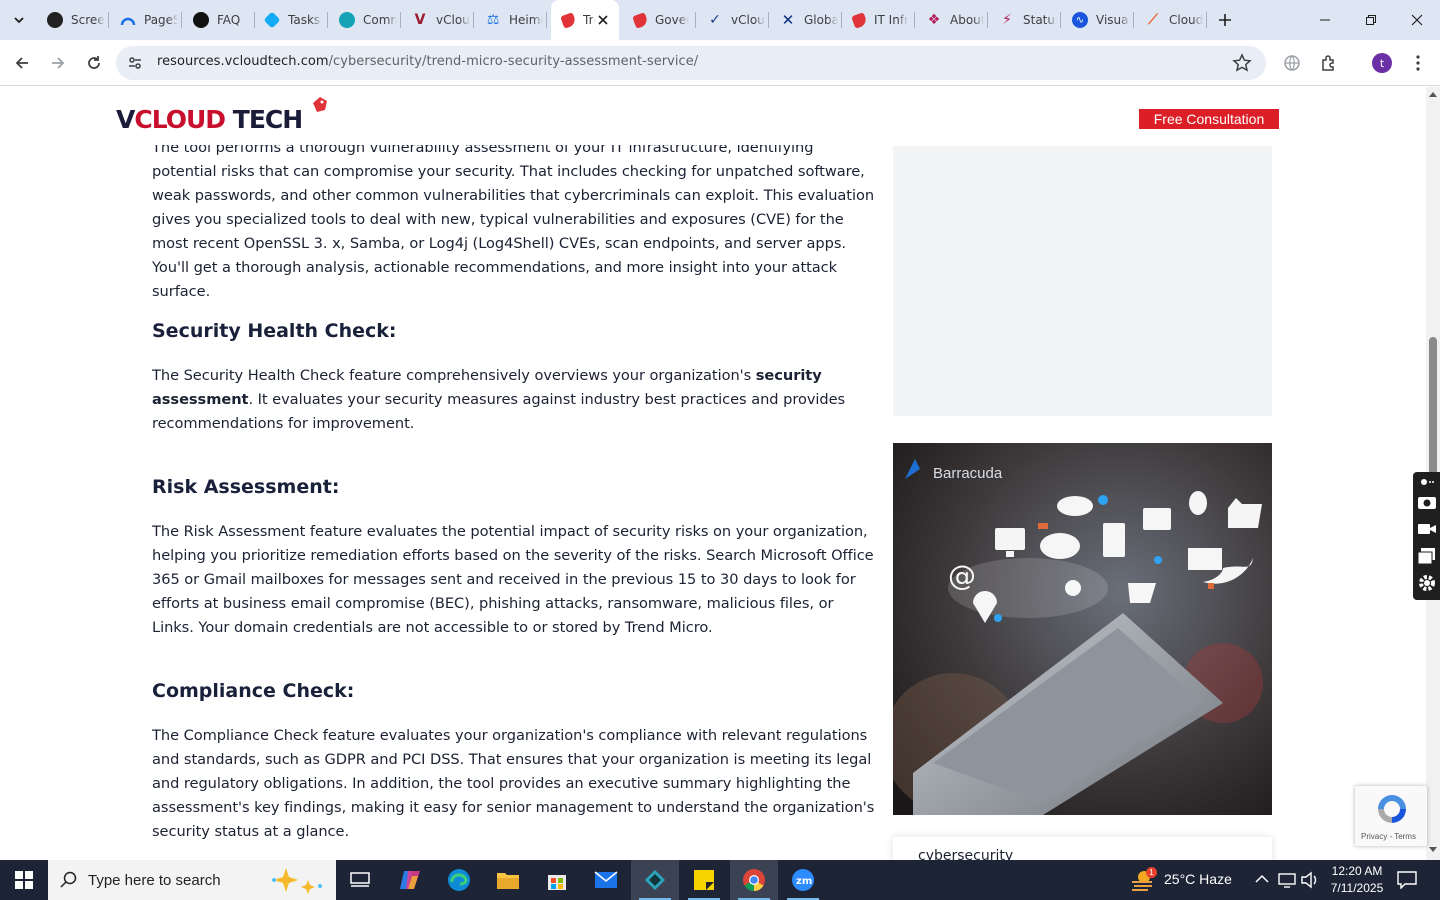  I want to click on close-icon, so click(1417, 20).